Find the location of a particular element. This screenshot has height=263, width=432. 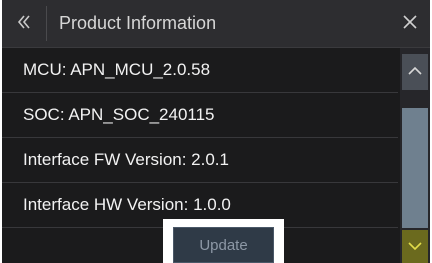

chevron-down-icon is located at coordinates (415, 247).